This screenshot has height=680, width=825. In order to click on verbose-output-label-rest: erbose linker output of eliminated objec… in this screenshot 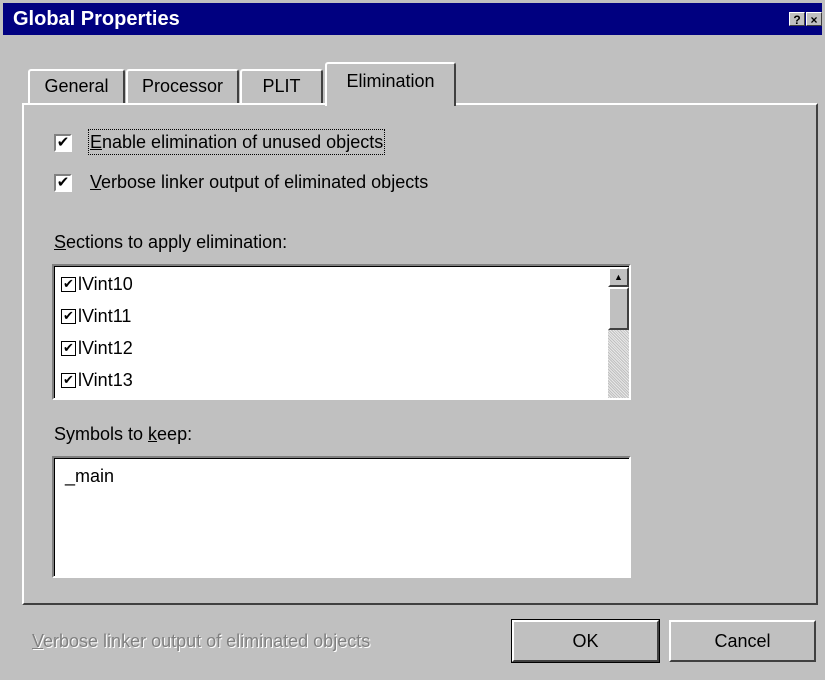, I will do `click(265, 182)`.